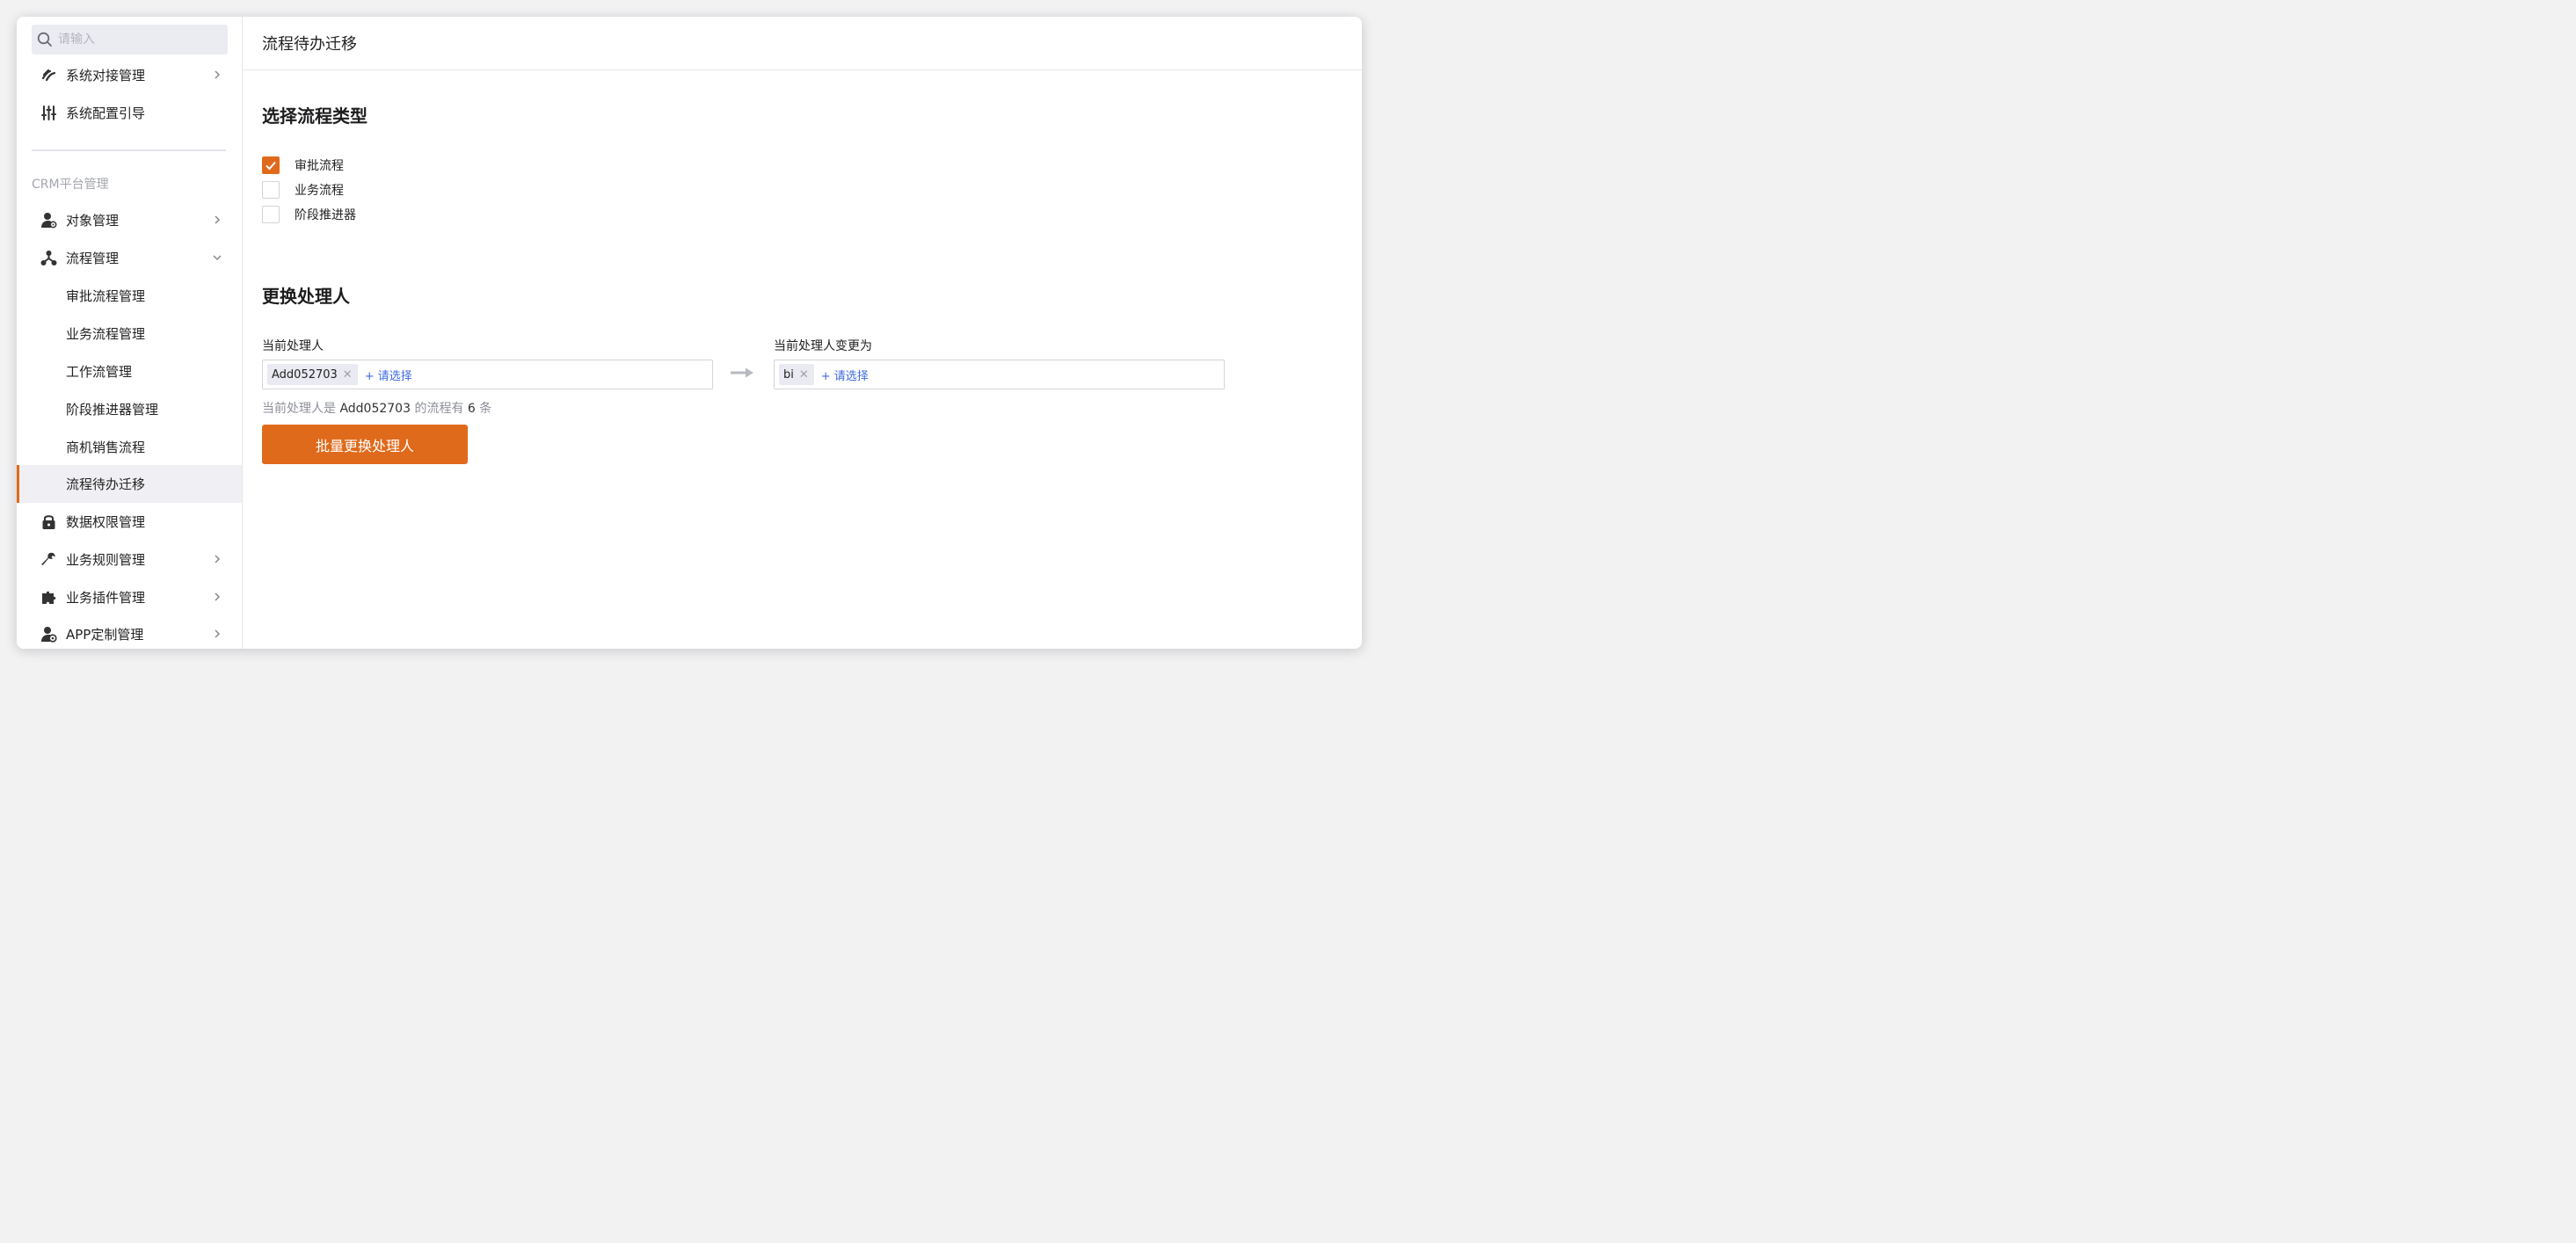 The image size is (2576, 1243). I want to click on sidebar-item-object-management: 对象管理, so click(129, 220).